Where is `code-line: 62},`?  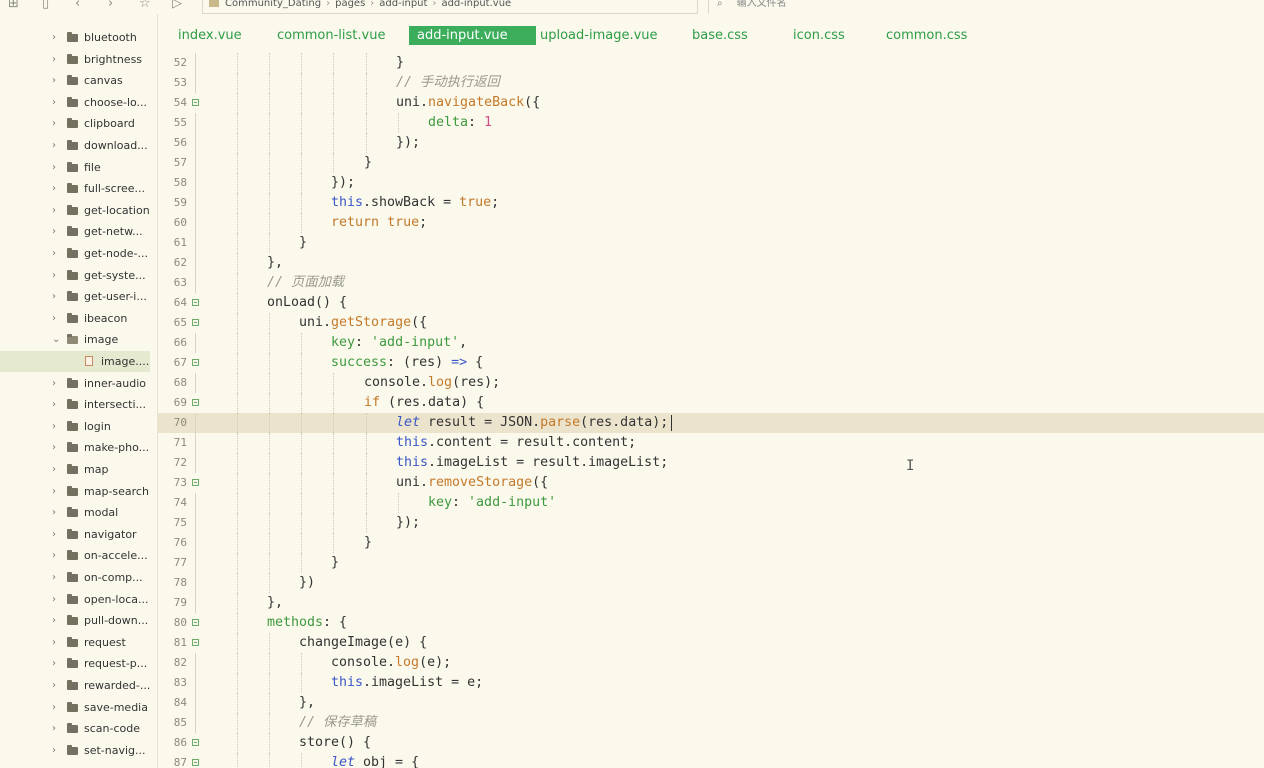
code-line: 62}, is located at coordinates (711, 263).